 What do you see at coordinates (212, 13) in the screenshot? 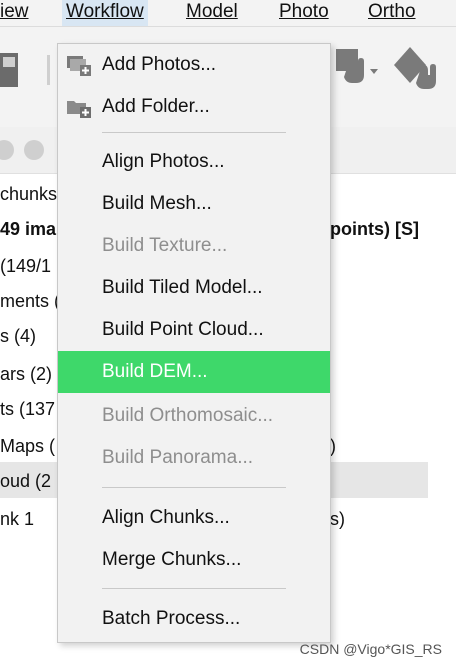
I see `menu-model: Model` at bounding box center [212, 13].